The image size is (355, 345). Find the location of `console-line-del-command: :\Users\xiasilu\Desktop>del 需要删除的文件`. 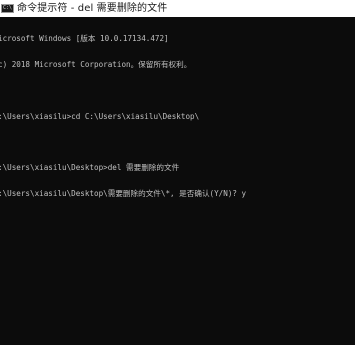

console-line-del-command: :\Users\xiasilu\Desktop>del 需要删除的文件 is located at coordinates (90, 168).